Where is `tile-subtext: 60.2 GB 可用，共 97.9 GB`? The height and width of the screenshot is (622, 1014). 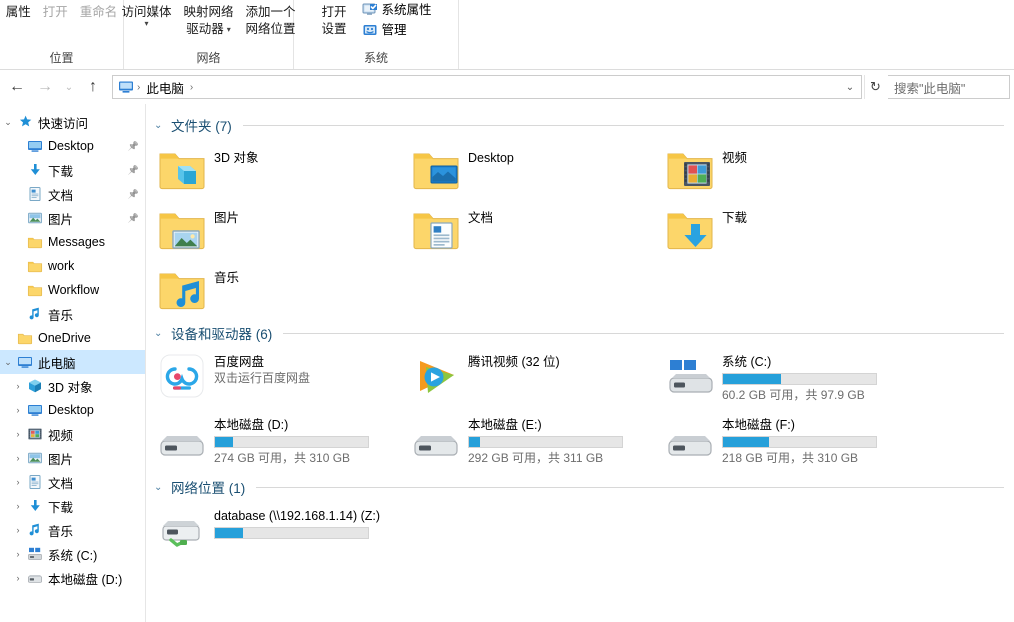 tile-subtext: 60.2 GB 可用，共 97.9 GB is located at coordinates (793, 395).